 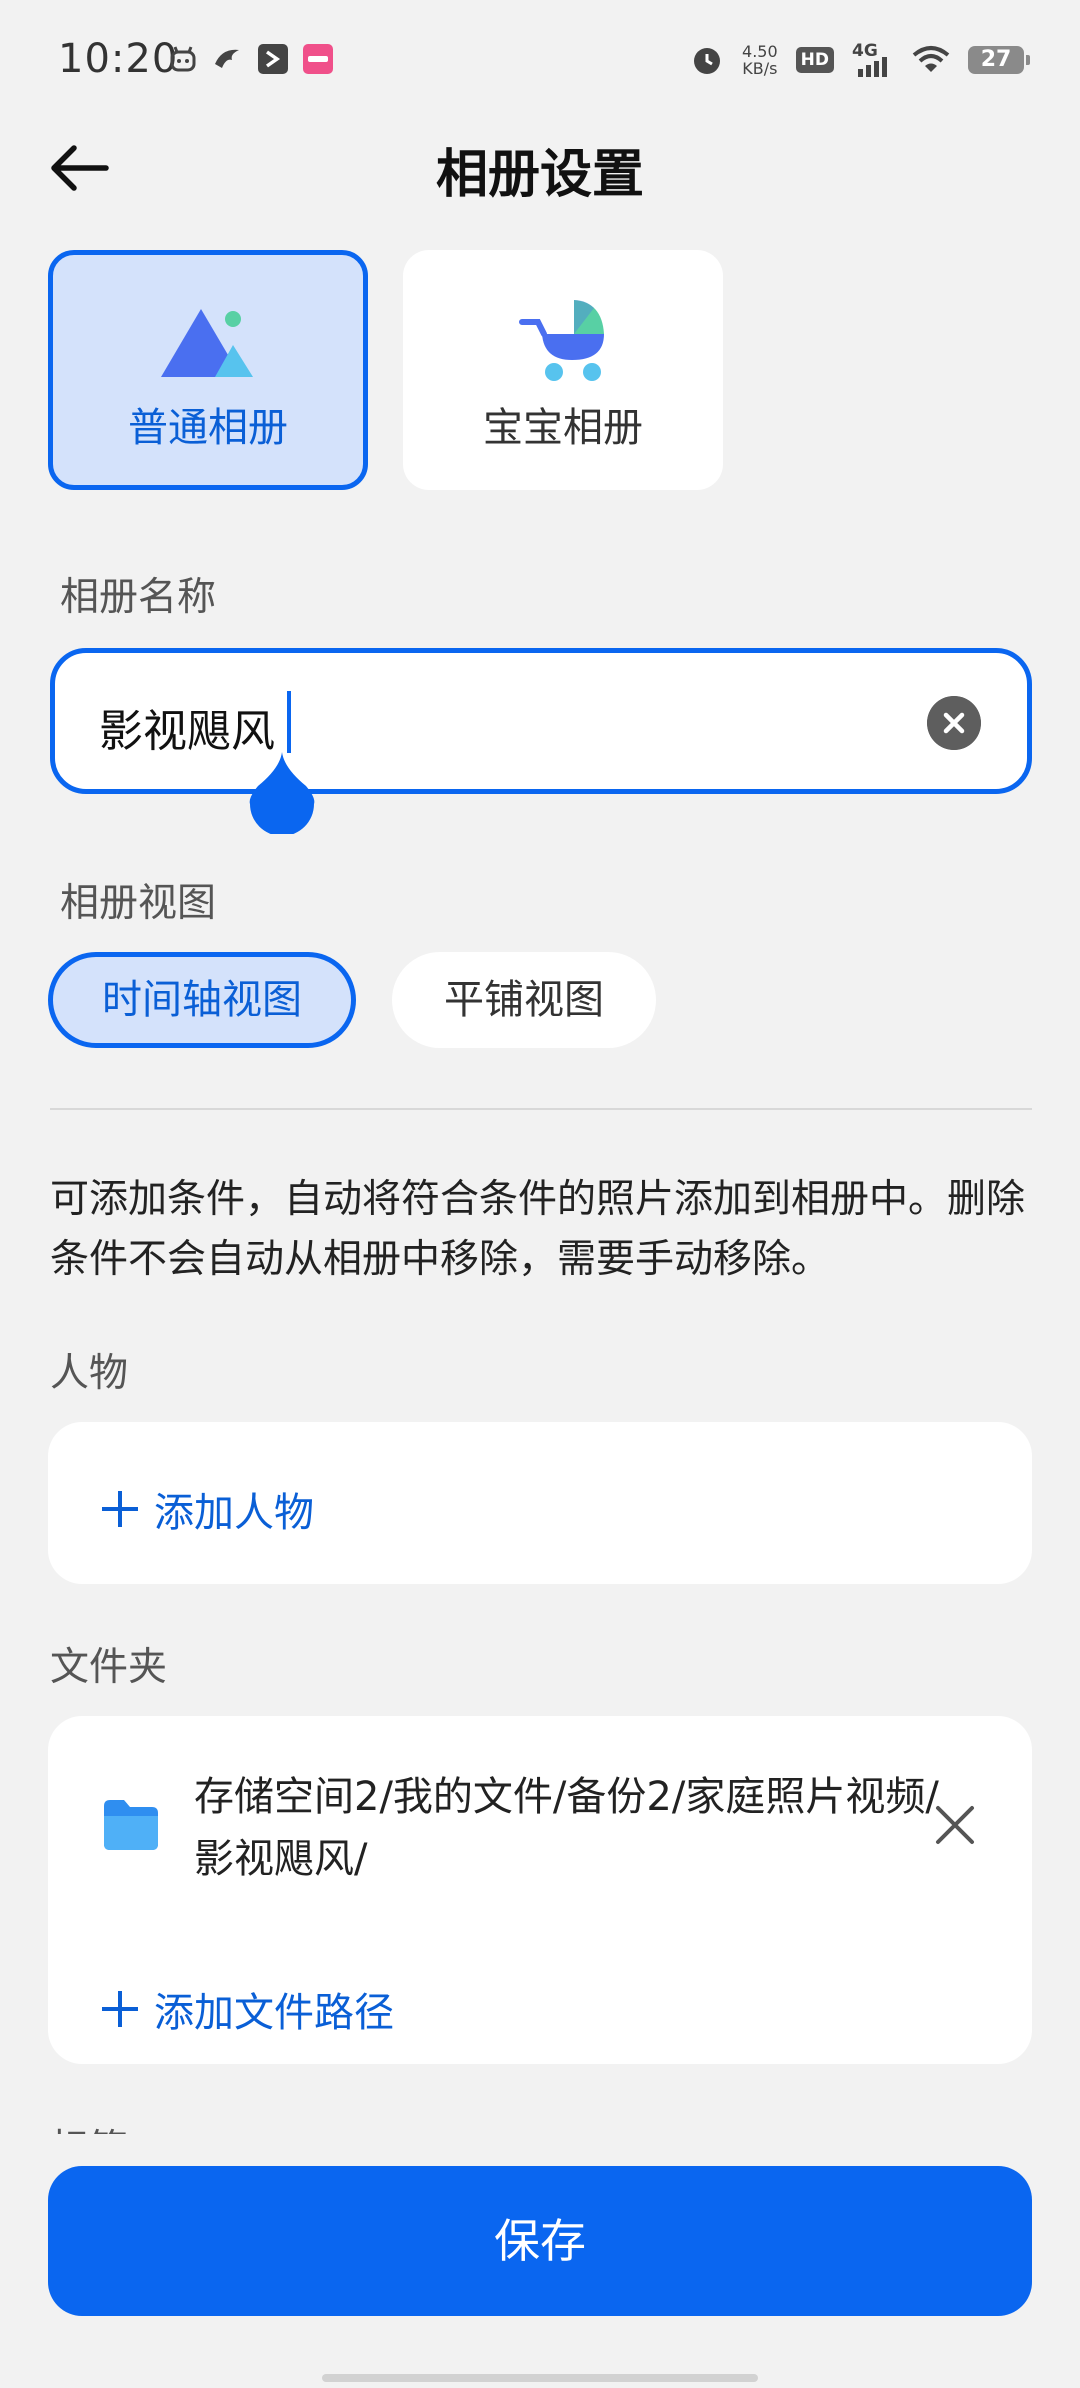 I want to click on album-name-label: 相册名称, so click(x=138, y=597).